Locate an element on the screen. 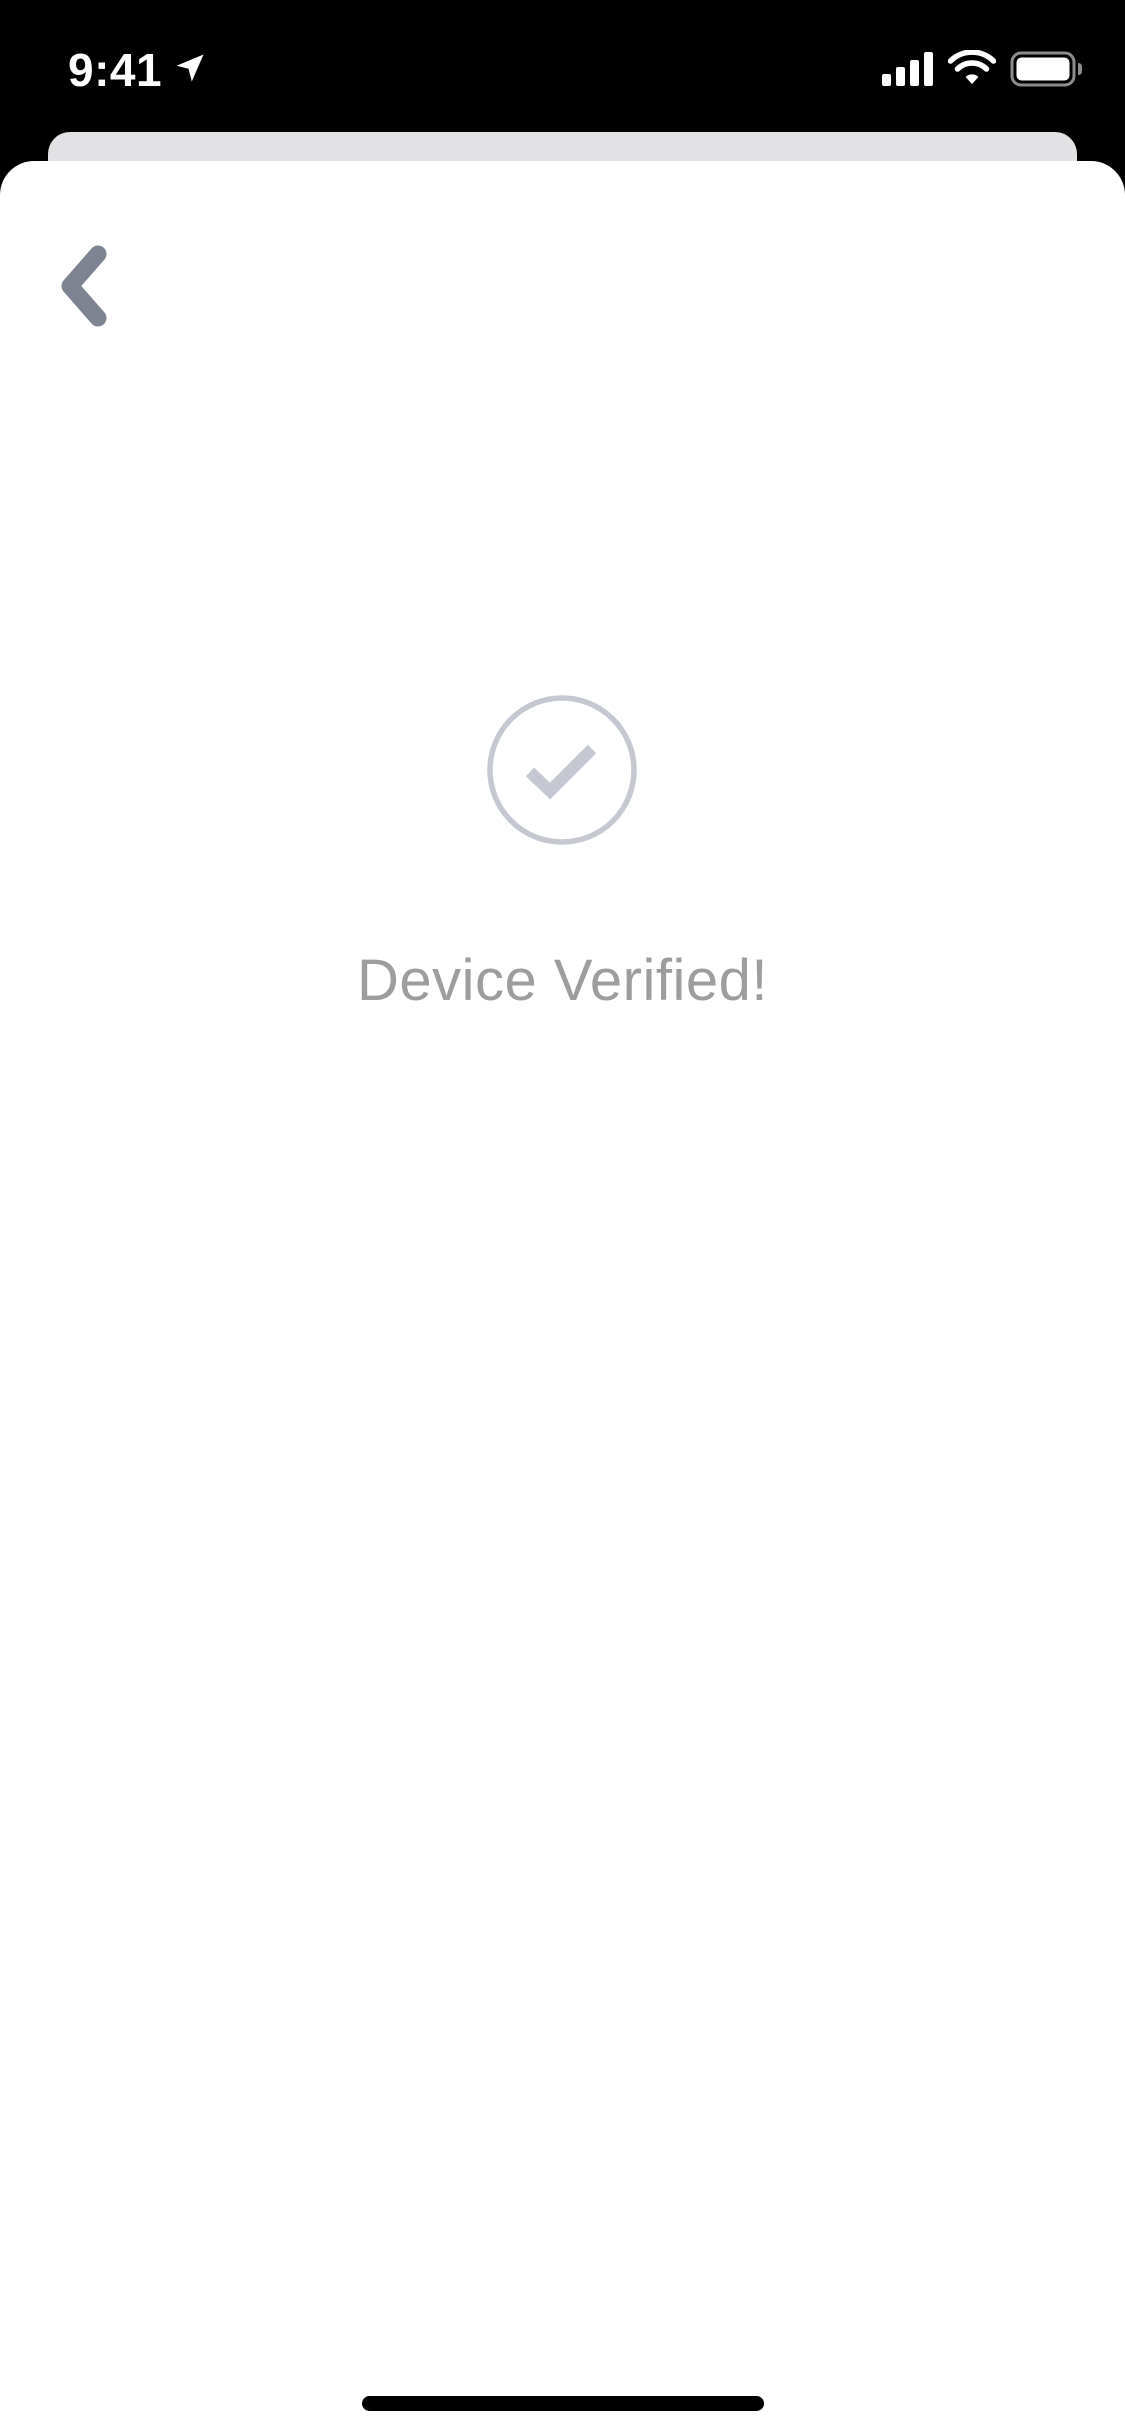 Image resolution: width=1125 pixels, height=2436 pixels. chevron-left-icon is located at coordinates (84, 286).